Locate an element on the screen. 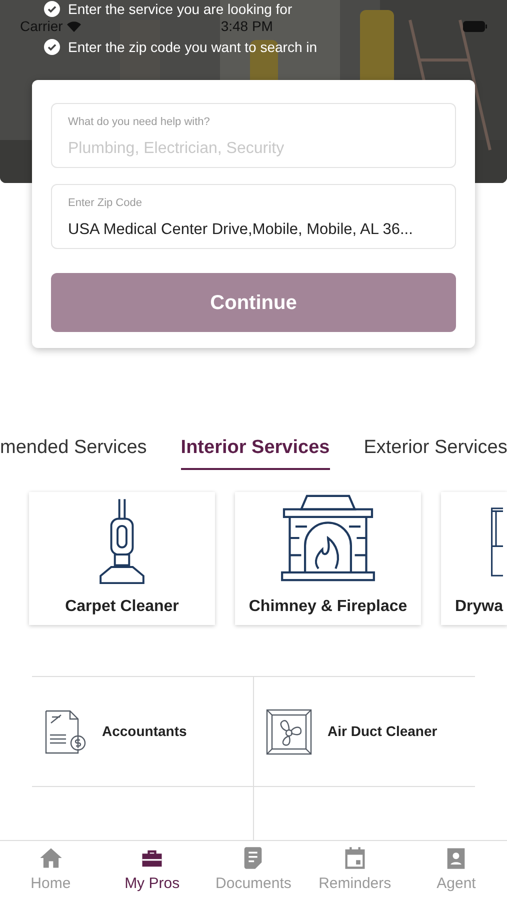 Image resolution: width=507 pixels, height=900 pixels. step-text: Enter the zip code you want to search in is located at coordinates (193, 47).